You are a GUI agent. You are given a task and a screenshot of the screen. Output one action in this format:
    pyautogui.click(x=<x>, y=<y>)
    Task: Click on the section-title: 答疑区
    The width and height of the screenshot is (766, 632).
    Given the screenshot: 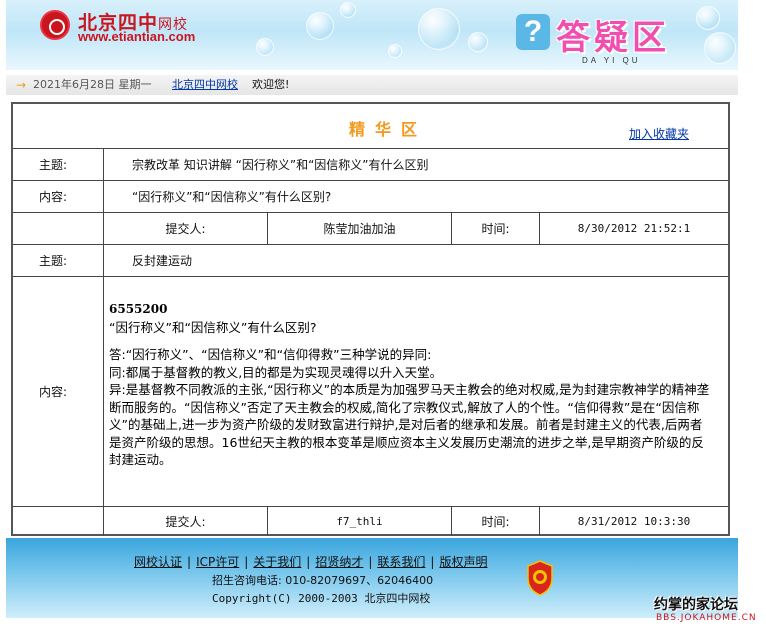 What is the action you would take?
    pyautogui.click(x=613, y=38)
    